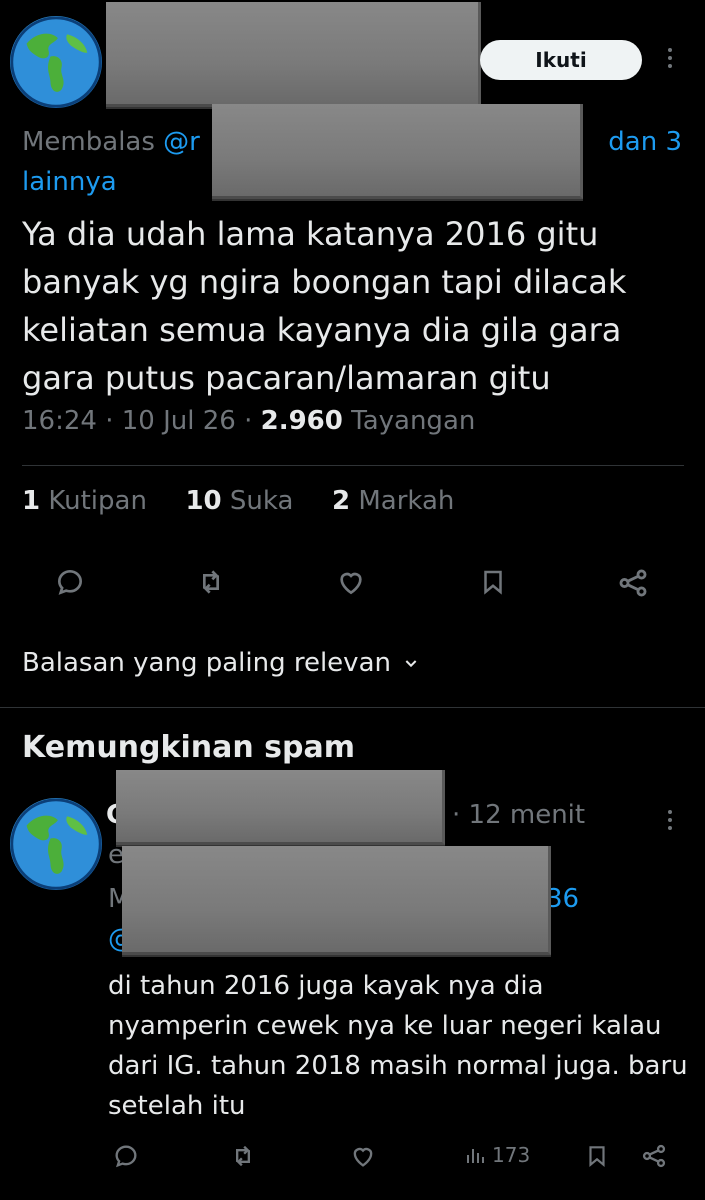 This screenshot has height=1200, width=705. What do you see at coordinates (519, 815) in the screenshot?
I see `reply-time: · 12 menit` at bounding box center [519, 815].